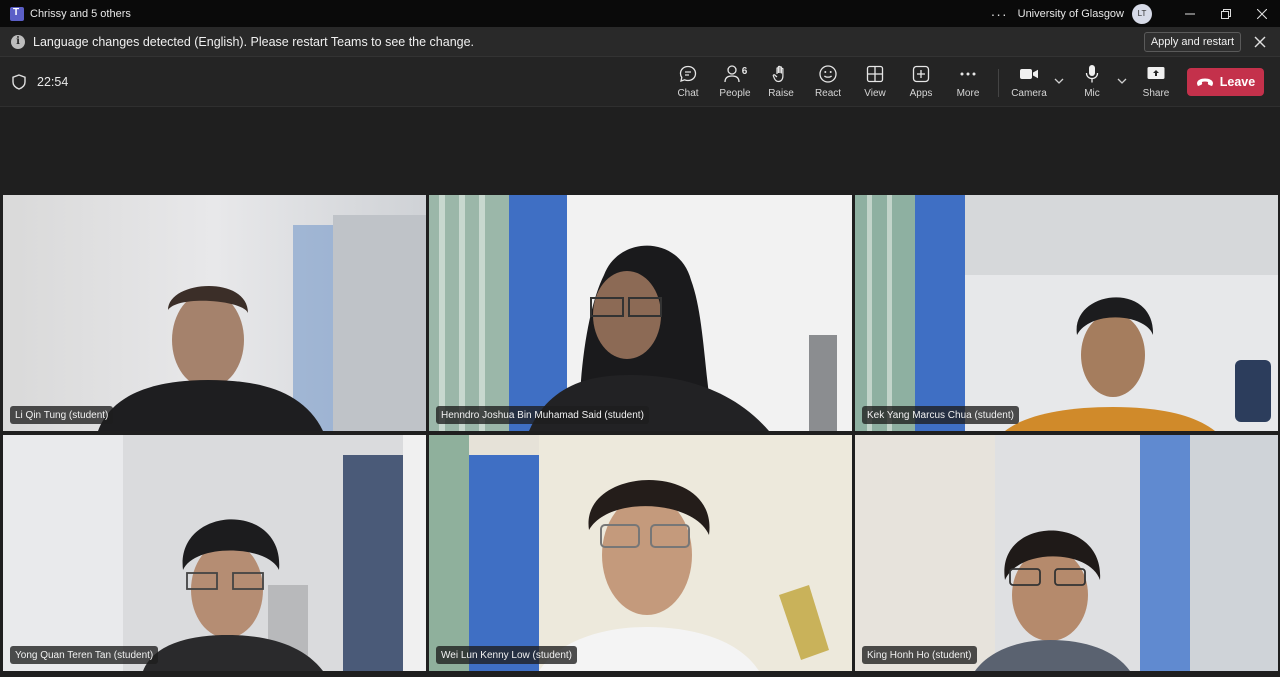  What do you see at coordinates (735, 93) in the screenshot?
I see `people-label: People` at bounding box center [735, 93].